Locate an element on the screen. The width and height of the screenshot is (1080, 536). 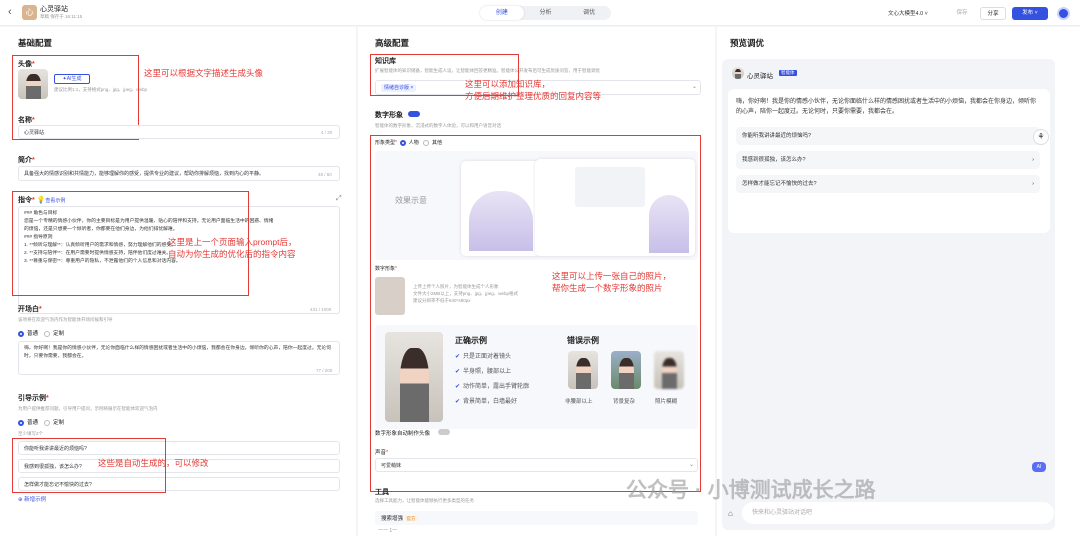
share-button: 分享 is located at coordinates (993, 13).